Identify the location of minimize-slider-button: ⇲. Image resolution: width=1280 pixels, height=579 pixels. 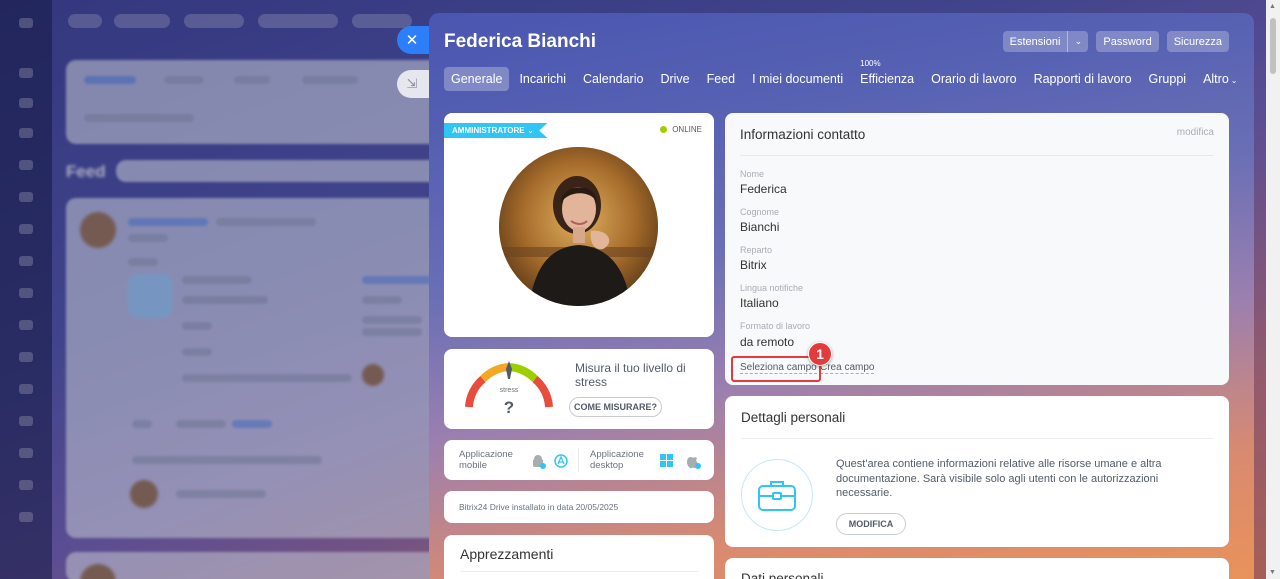
(415, 84).